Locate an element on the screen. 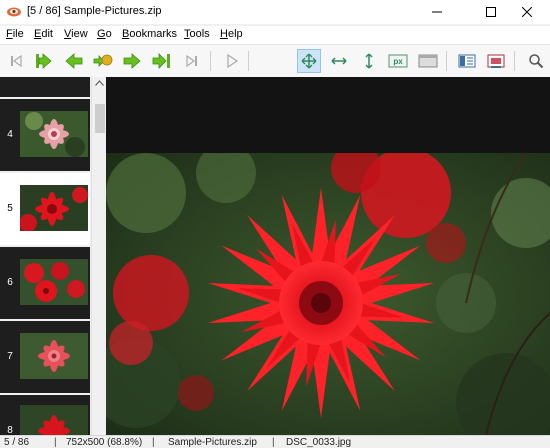 Image resolution: width=550 pixels, height=448 pixels. menu-help: Help is located at coordinates (231, 34).